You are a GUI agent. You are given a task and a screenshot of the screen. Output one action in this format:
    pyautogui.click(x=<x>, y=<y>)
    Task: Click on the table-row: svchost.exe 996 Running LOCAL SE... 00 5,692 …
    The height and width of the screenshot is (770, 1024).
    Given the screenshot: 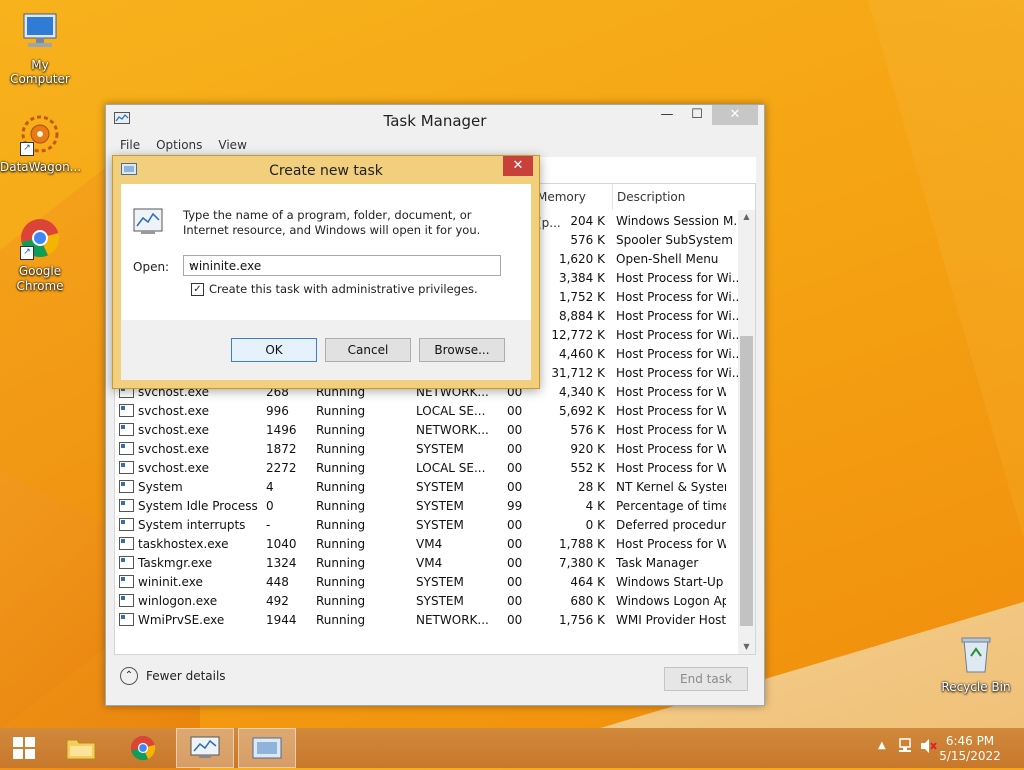 What is the action you would take?
    pyautogui.click(x=429, y=411)
    